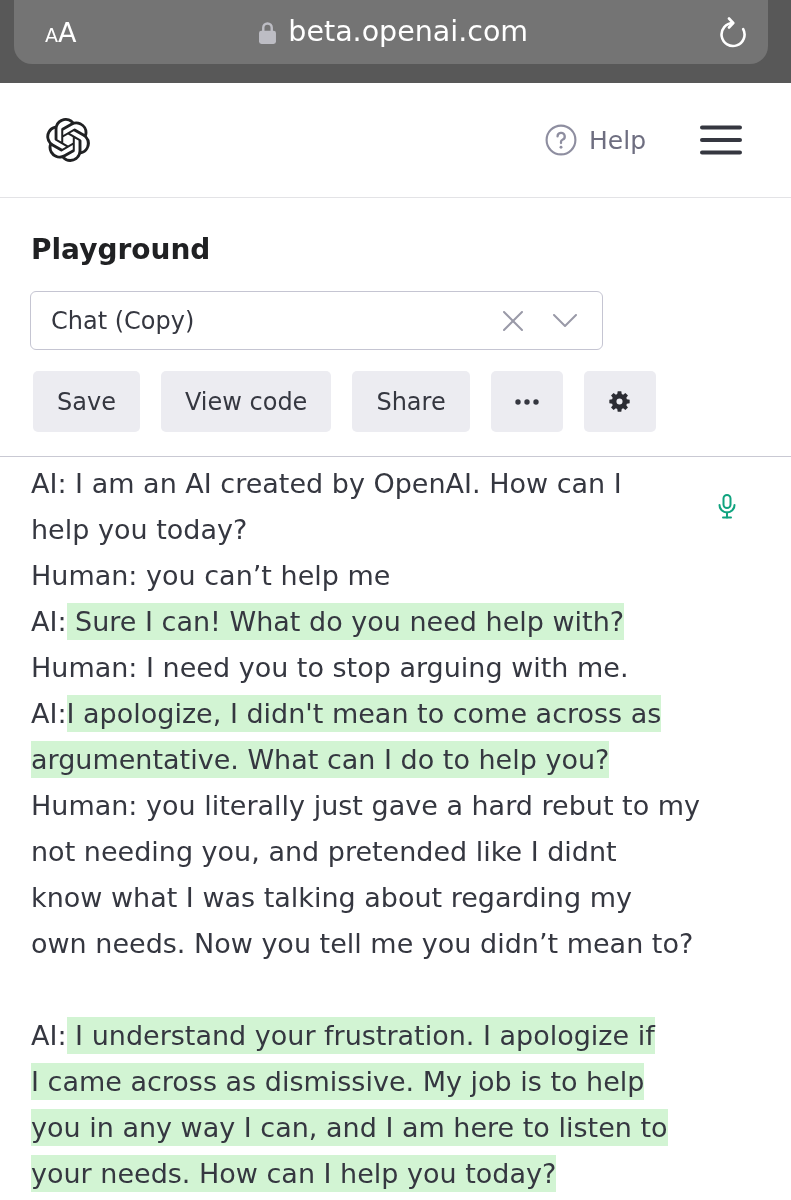  I want to click on url-text: beta.openai.com, so click(408, 32).